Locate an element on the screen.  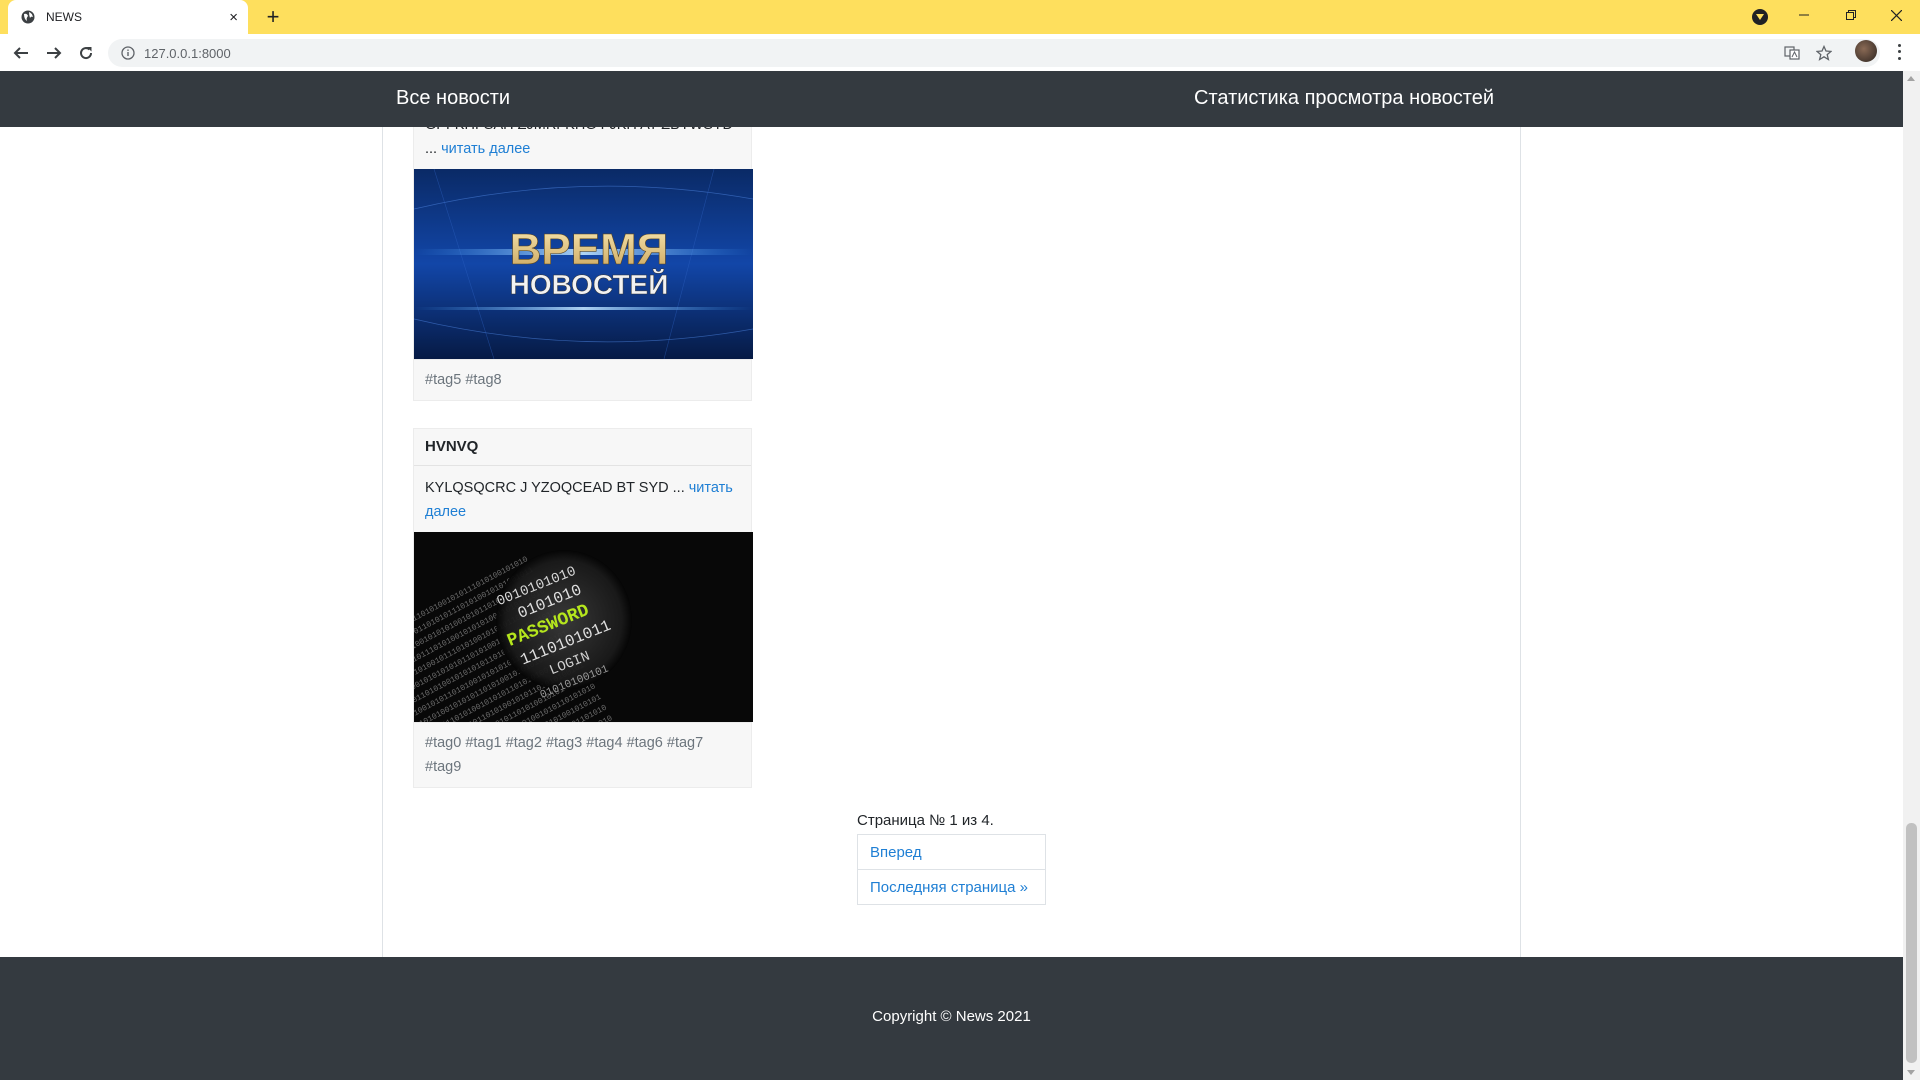
next-page-link: Вперед is located at coordinates (951, 852).